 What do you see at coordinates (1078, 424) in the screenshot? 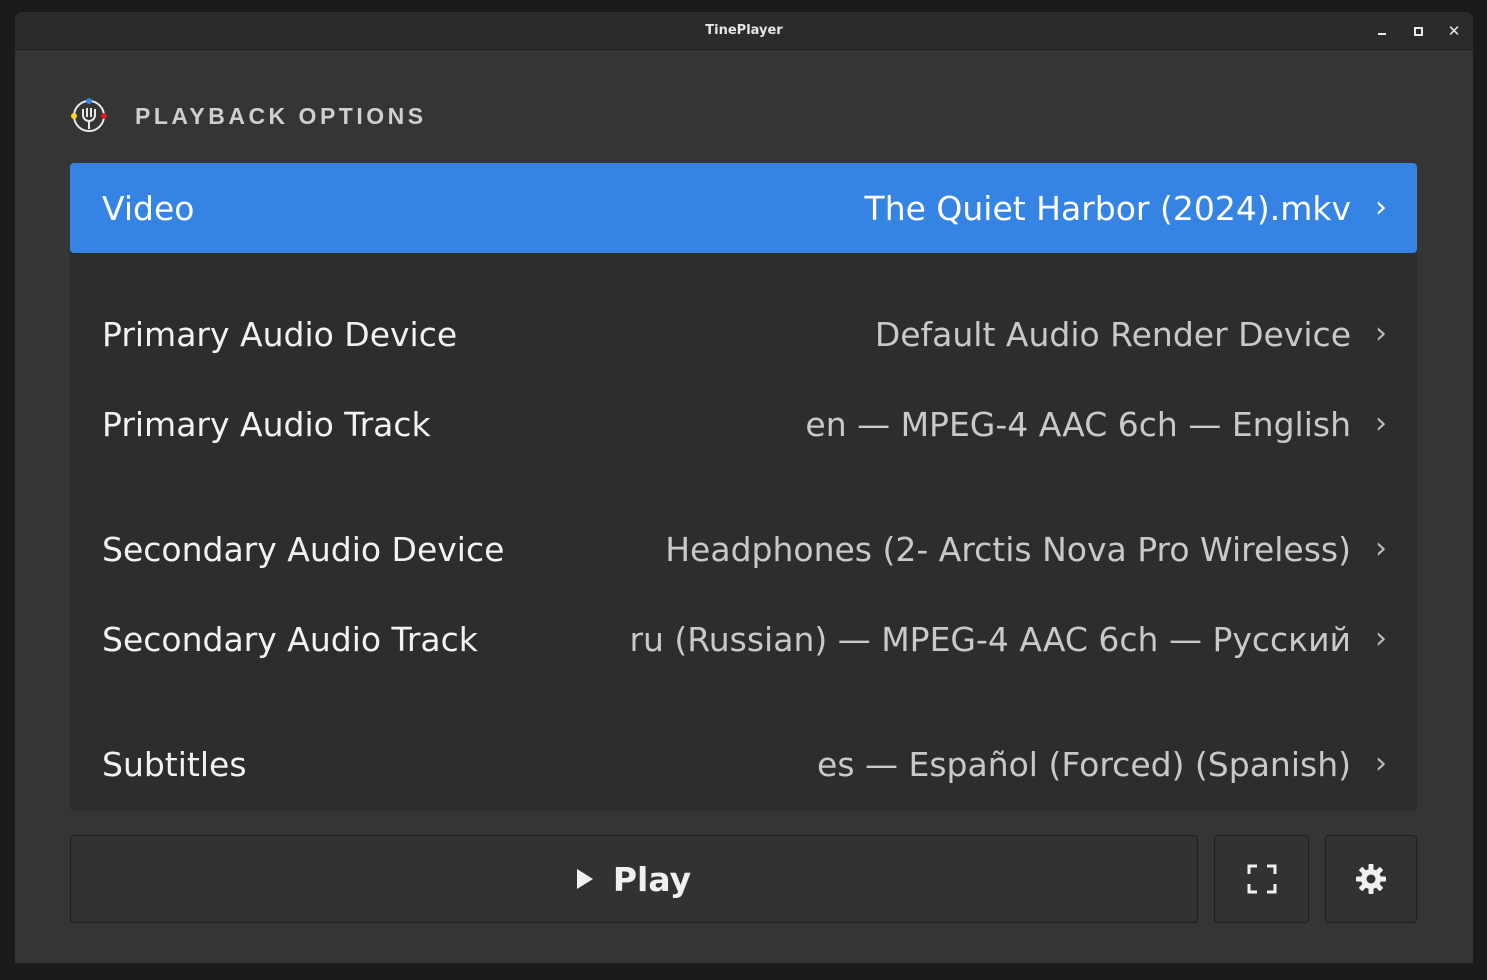
I see `option-value: en — MPEG-4 AAC 6ch — English` at bounding box center [1078, 424].